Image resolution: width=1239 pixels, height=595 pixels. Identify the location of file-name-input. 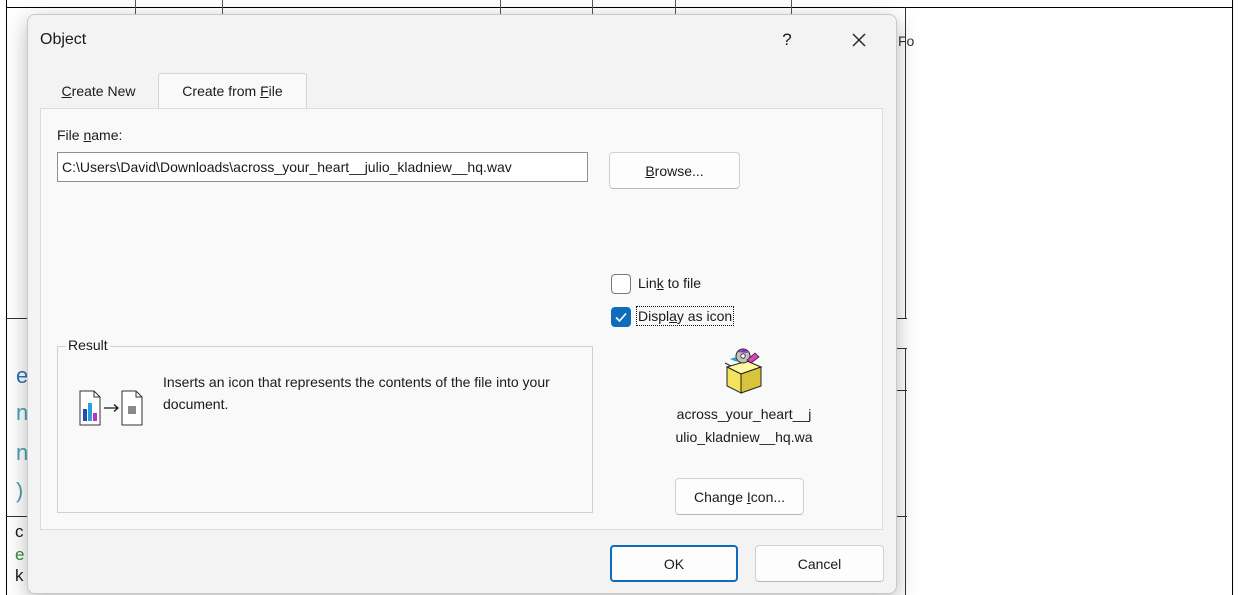
(322, 167).